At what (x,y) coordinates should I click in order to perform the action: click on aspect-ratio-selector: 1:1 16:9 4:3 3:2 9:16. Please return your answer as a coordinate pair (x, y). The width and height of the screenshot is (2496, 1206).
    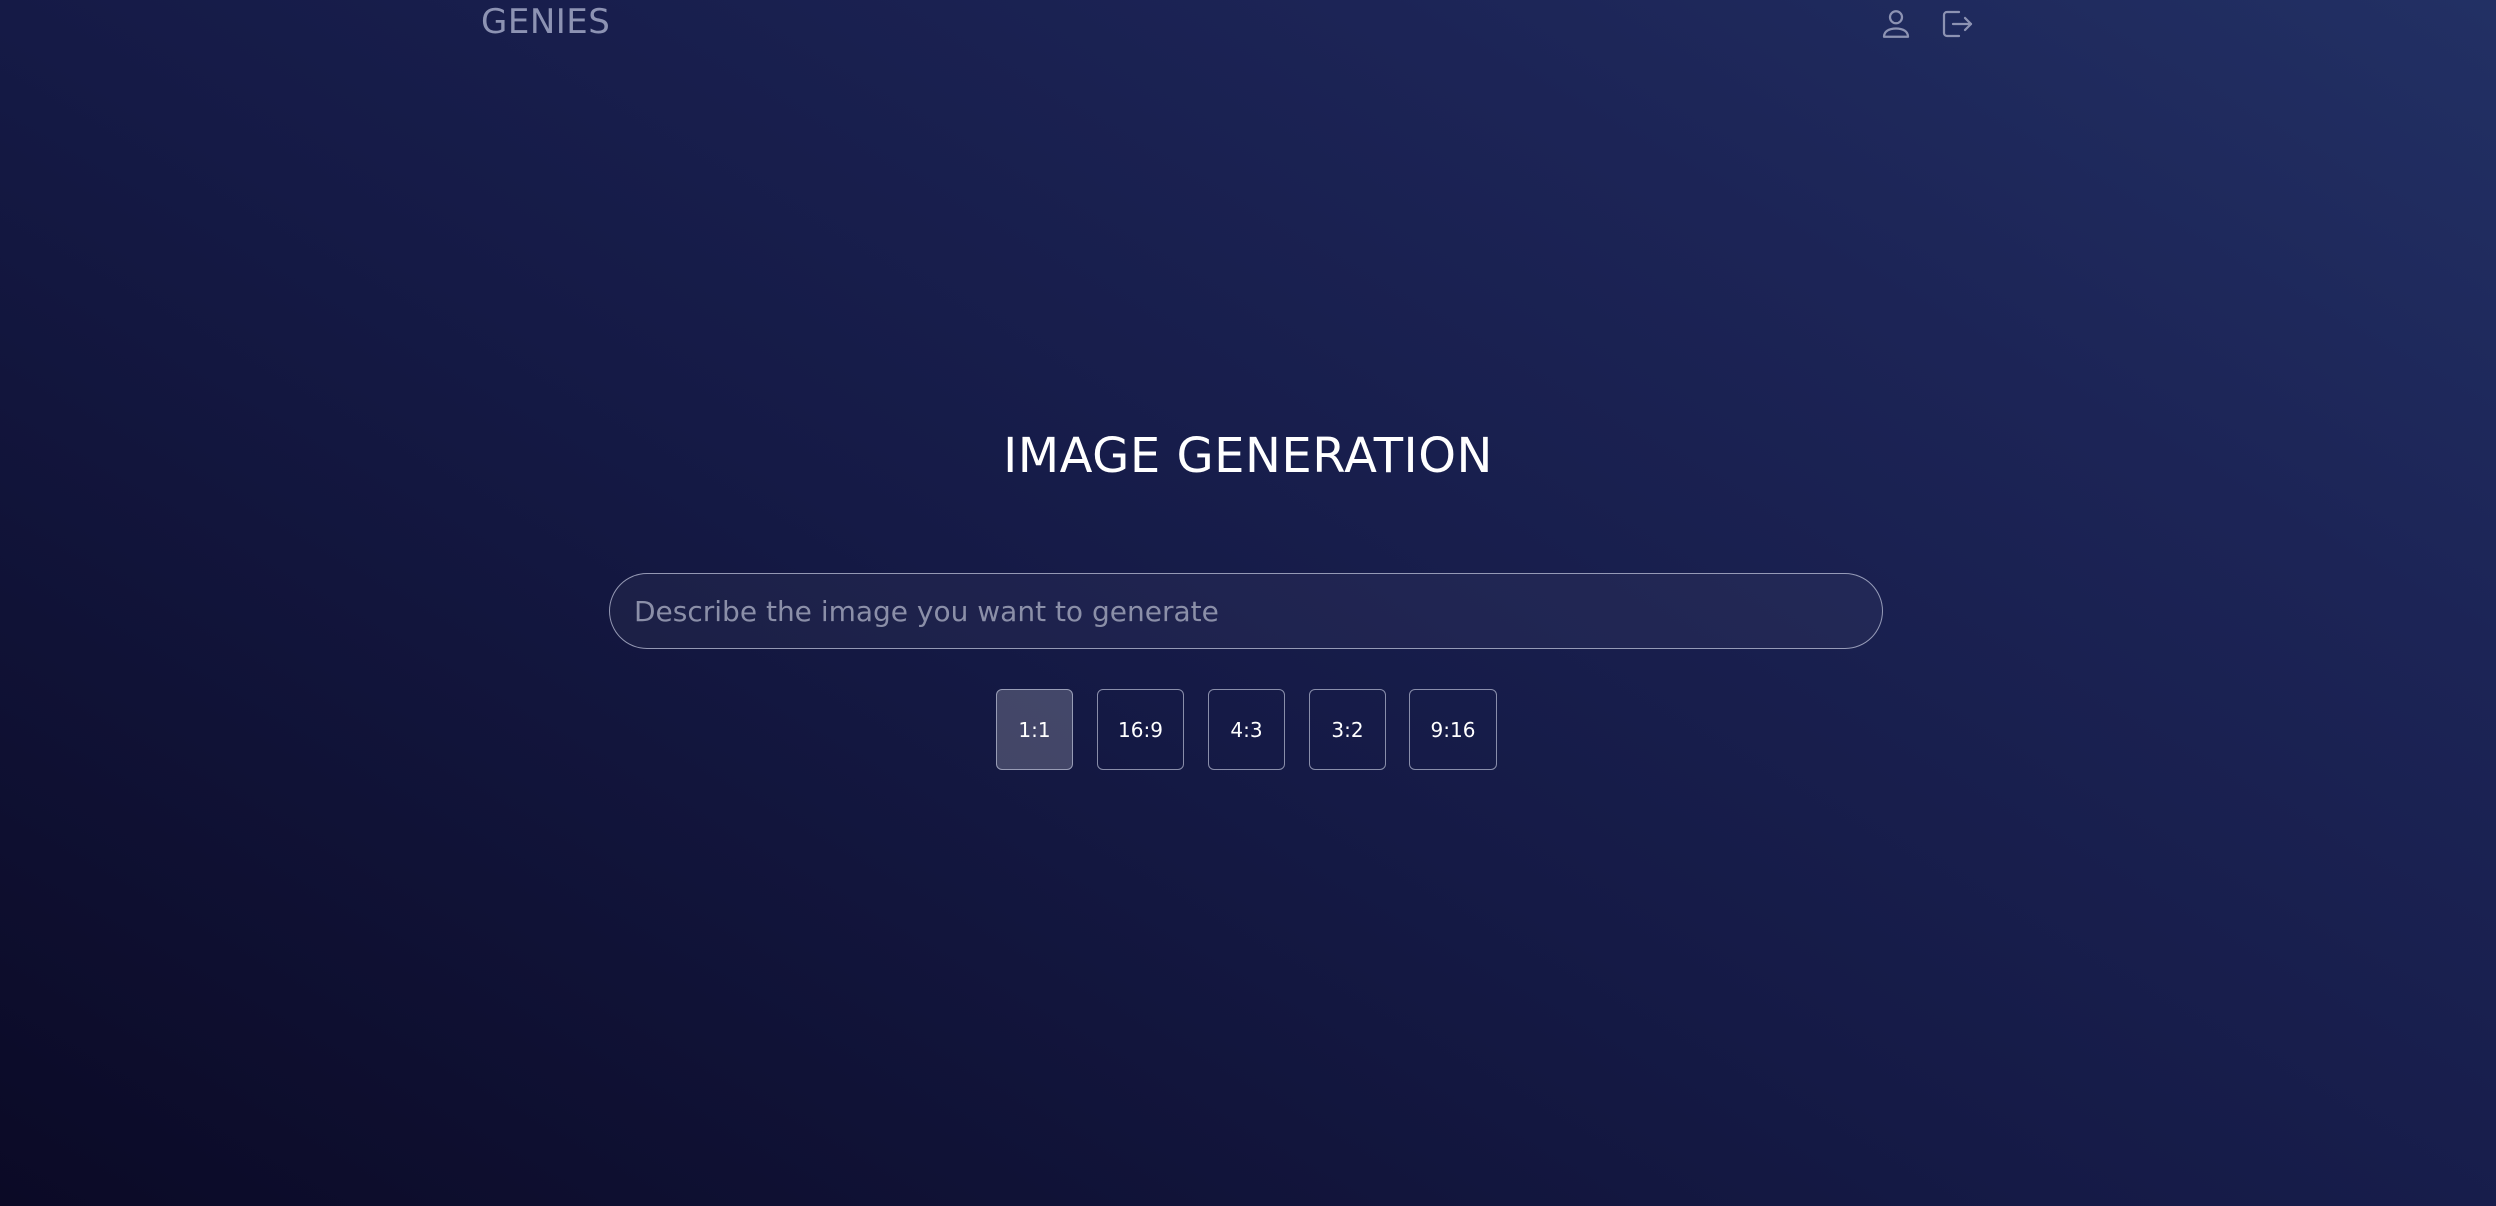
    Looking at the image, I should click on (1248, 729).